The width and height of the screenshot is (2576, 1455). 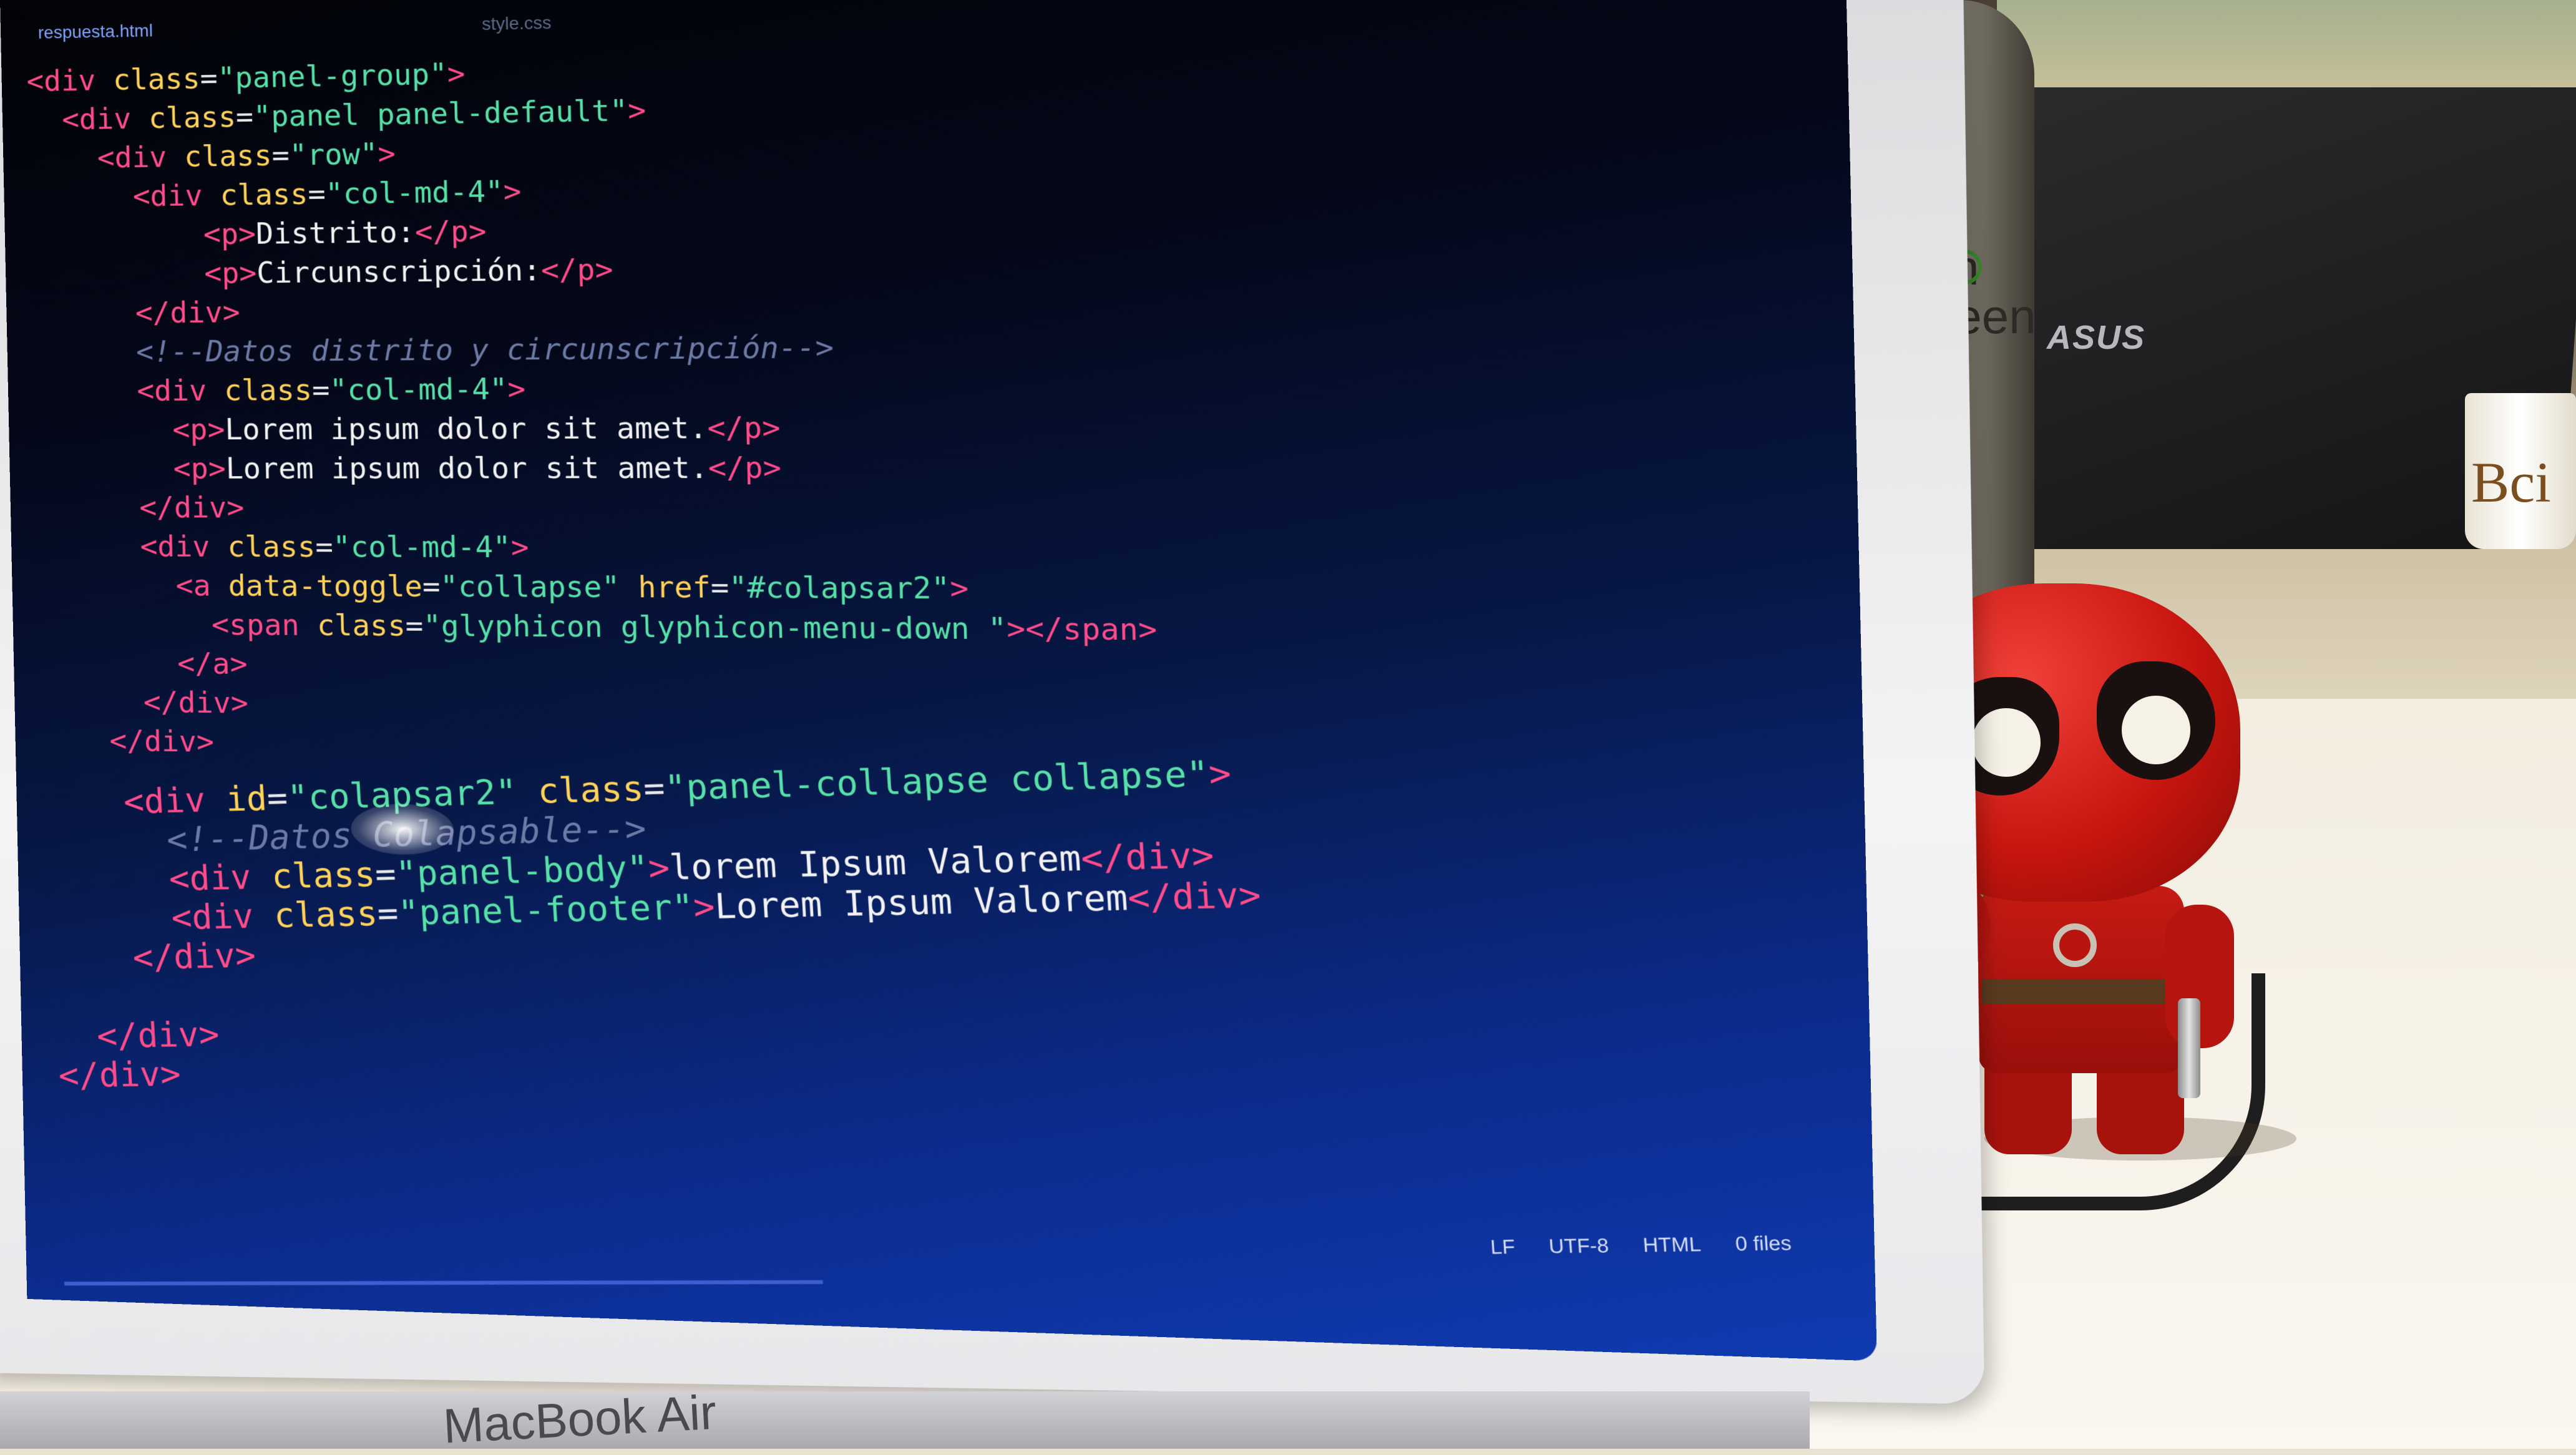 I want to click on status-line-ending: LF, so click(x=1503, y=1247).